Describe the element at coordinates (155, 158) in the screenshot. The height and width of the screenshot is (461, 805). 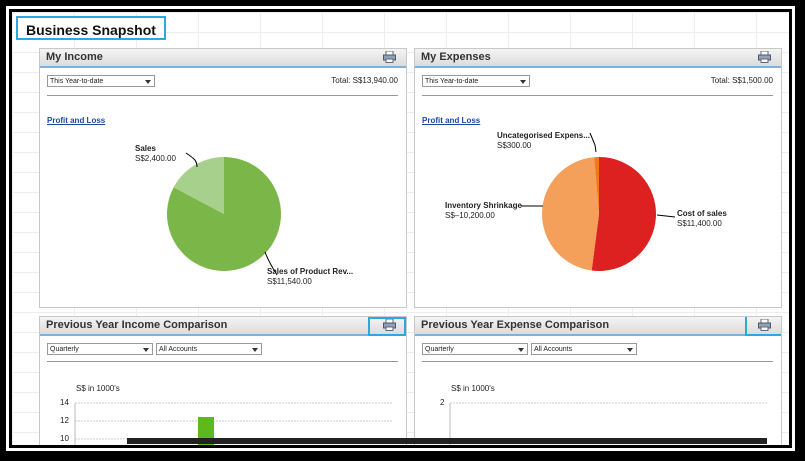
I see `slice-value: S$2,400.00` at that location.